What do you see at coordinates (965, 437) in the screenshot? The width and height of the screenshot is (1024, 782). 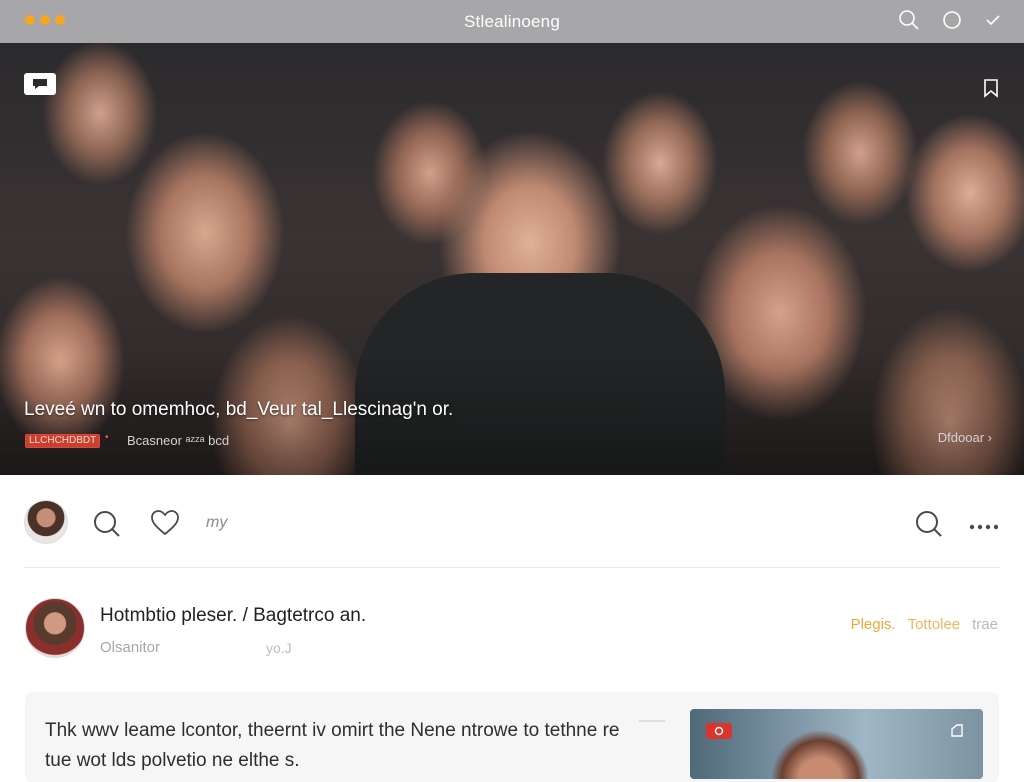 I see `hero-right-link: Dfdooar ›` at bounding box center [965, 437].